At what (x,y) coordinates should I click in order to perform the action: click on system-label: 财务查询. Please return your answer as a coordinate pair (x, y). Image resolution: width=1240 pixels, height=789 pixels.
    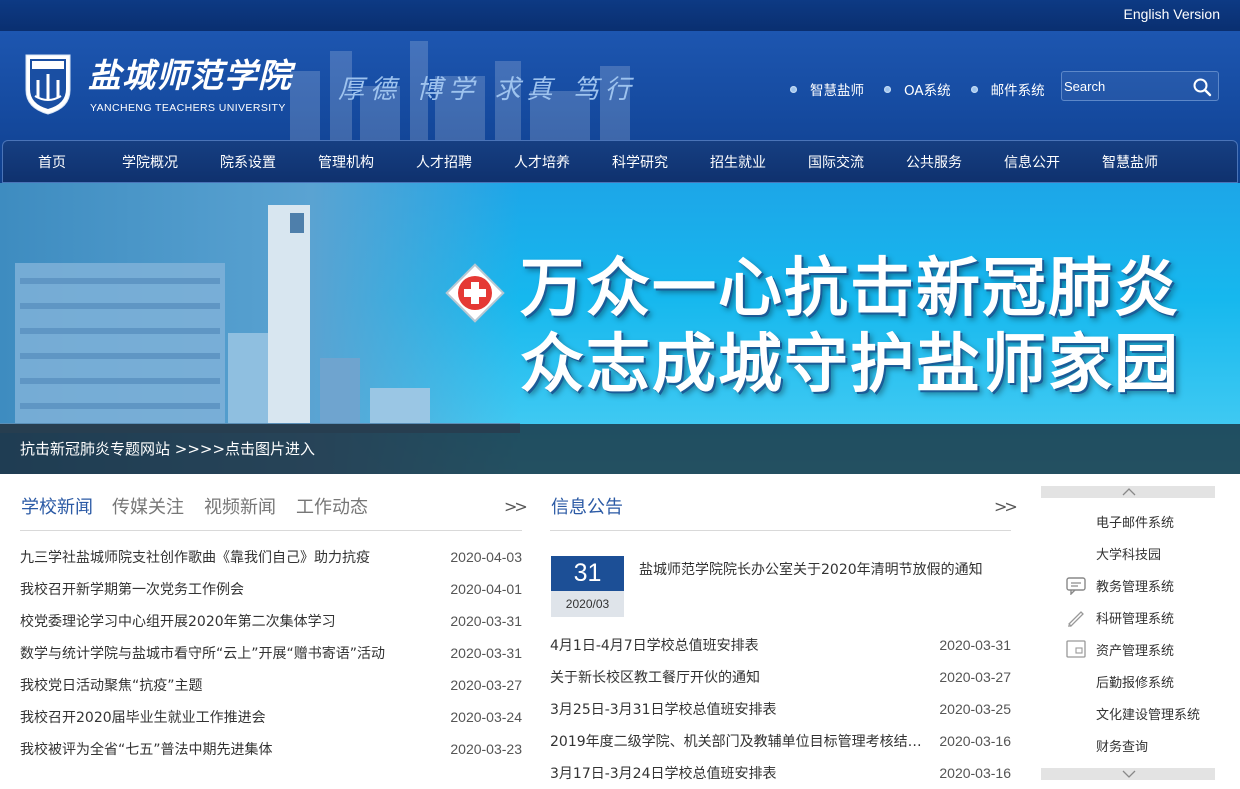
    Looking at the image, I should click on (1122, 747).